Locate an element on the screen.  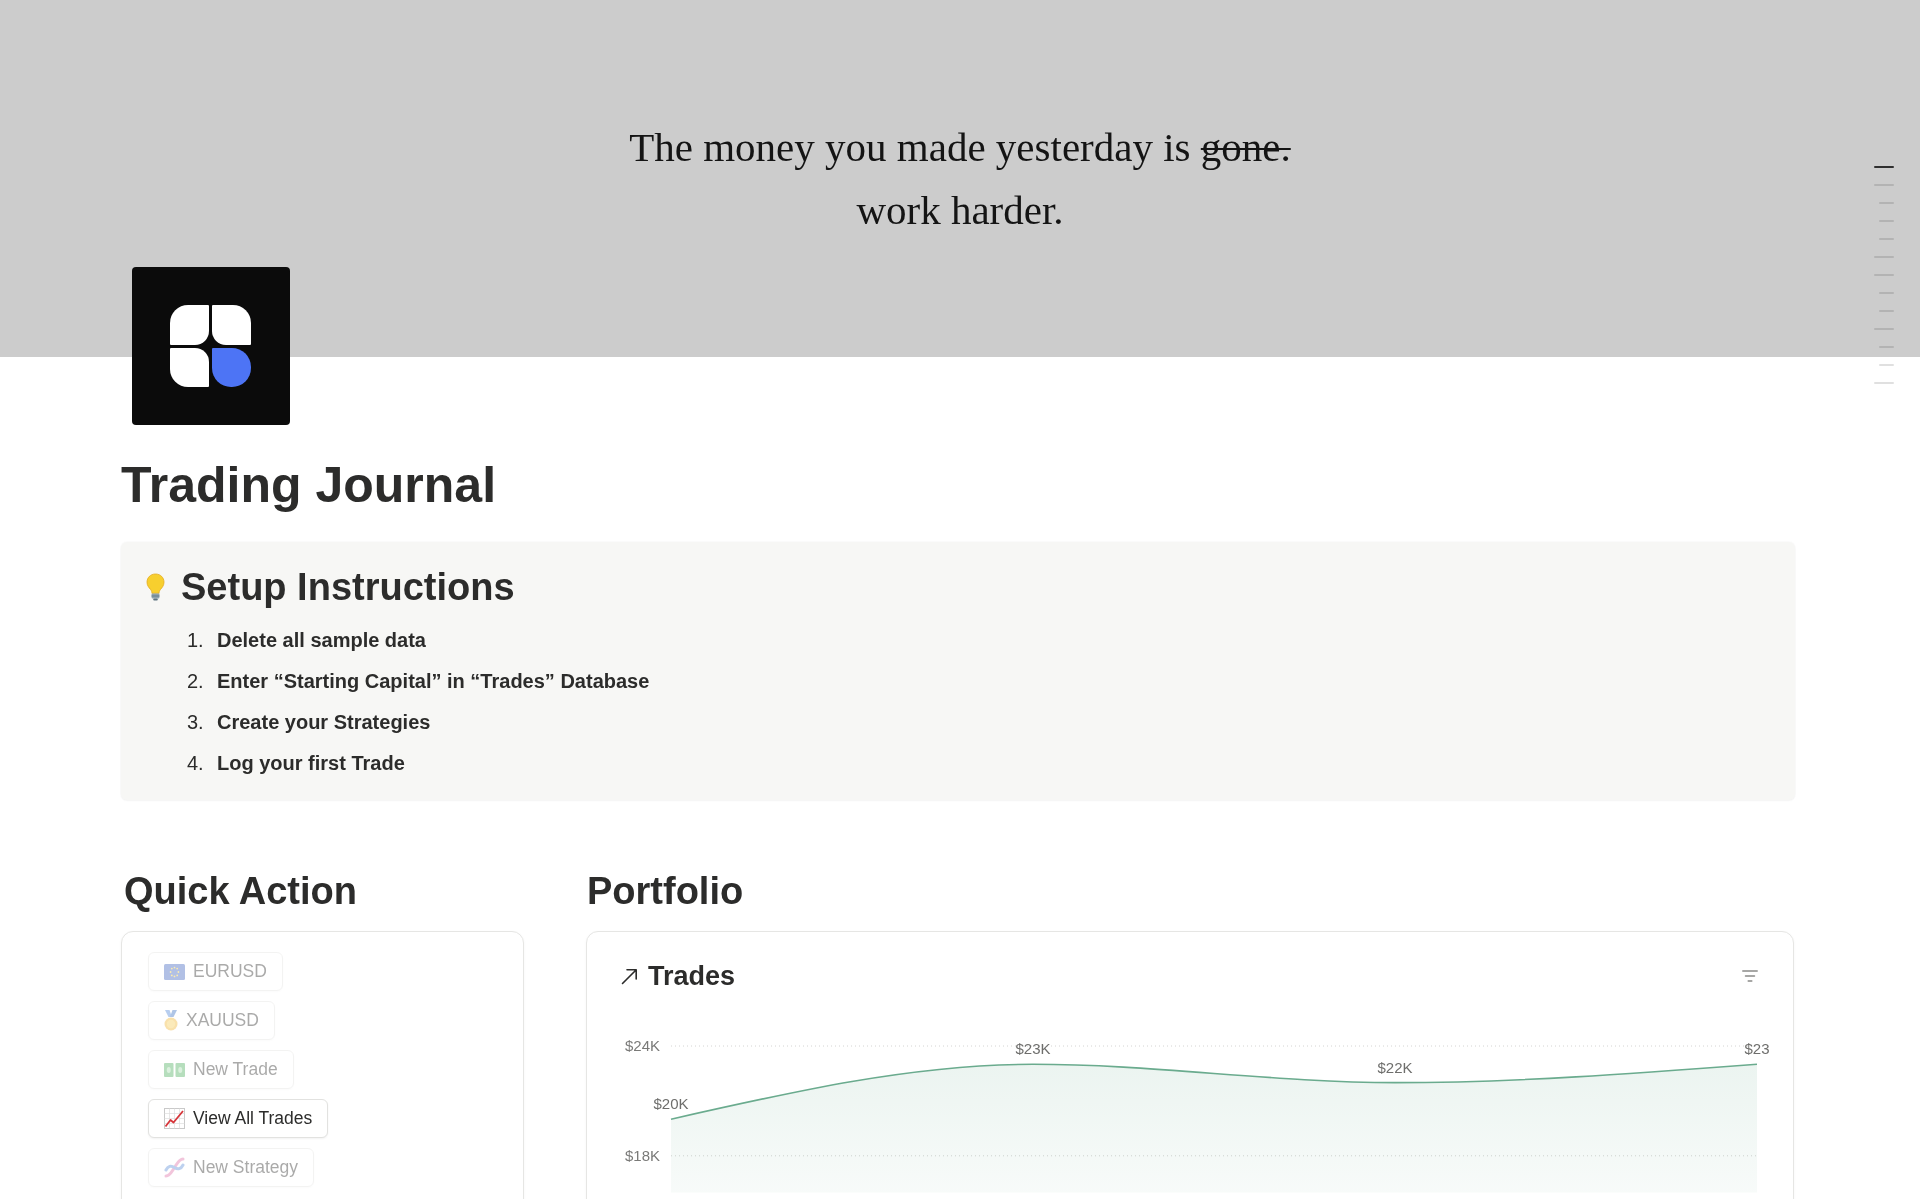
step-number: 1. is located at coordinates (196, 640).